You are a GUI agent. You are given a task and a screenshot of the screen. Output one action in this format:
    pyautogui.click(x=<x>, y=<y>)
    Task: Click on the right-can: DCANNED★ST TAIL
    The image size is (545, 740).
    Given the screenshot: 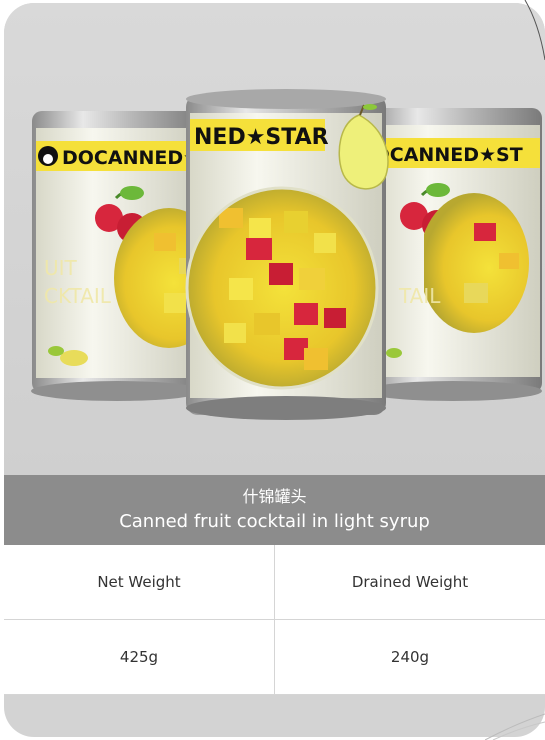 What is the action you would take?
    pyautogui.click(x=453, y=254)
    